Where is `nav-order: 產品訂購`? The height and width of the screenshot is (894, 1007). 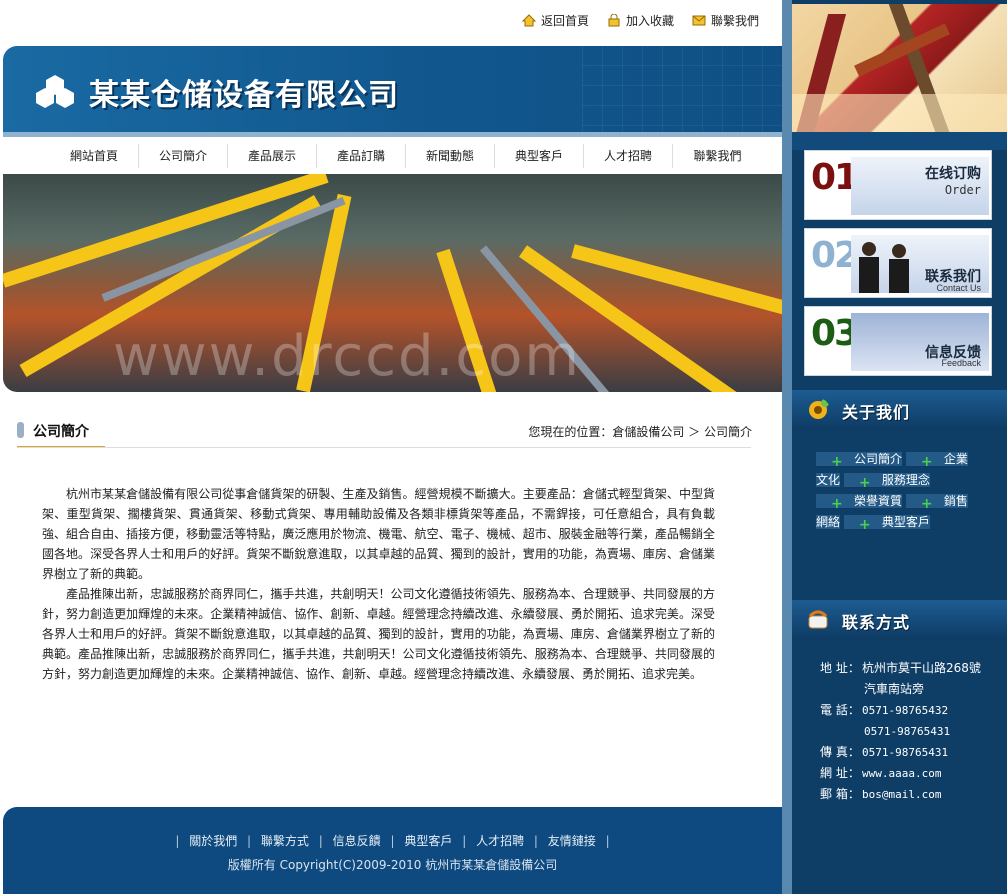
nav-order: 產品訂購 is located at coordinates (361, 156).